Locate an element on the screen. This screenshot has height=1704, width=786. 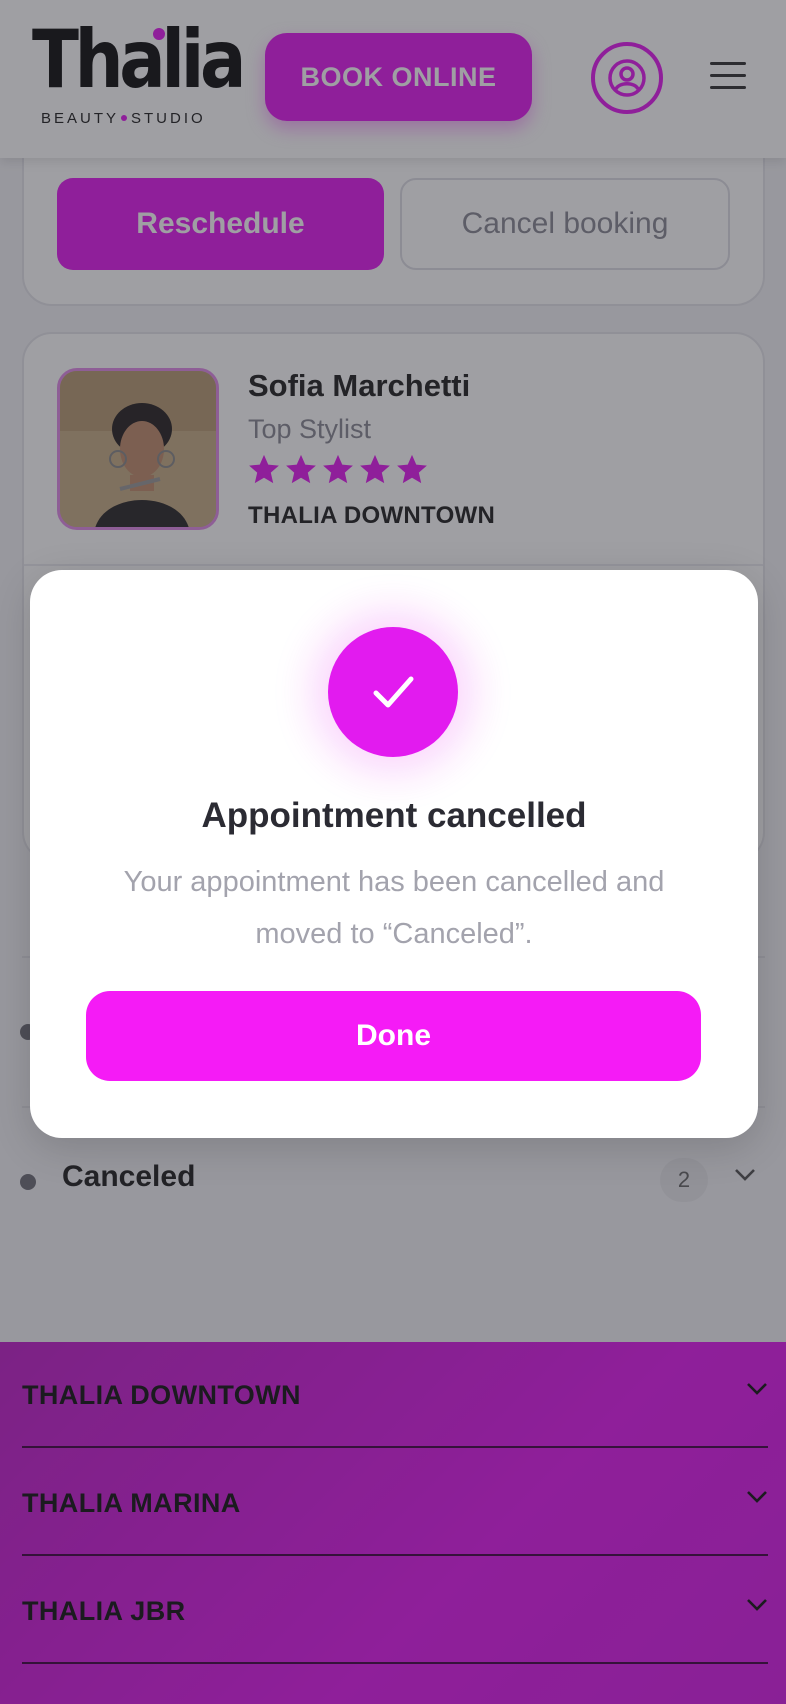
success-check-icon is located at coordinates (393, 692).